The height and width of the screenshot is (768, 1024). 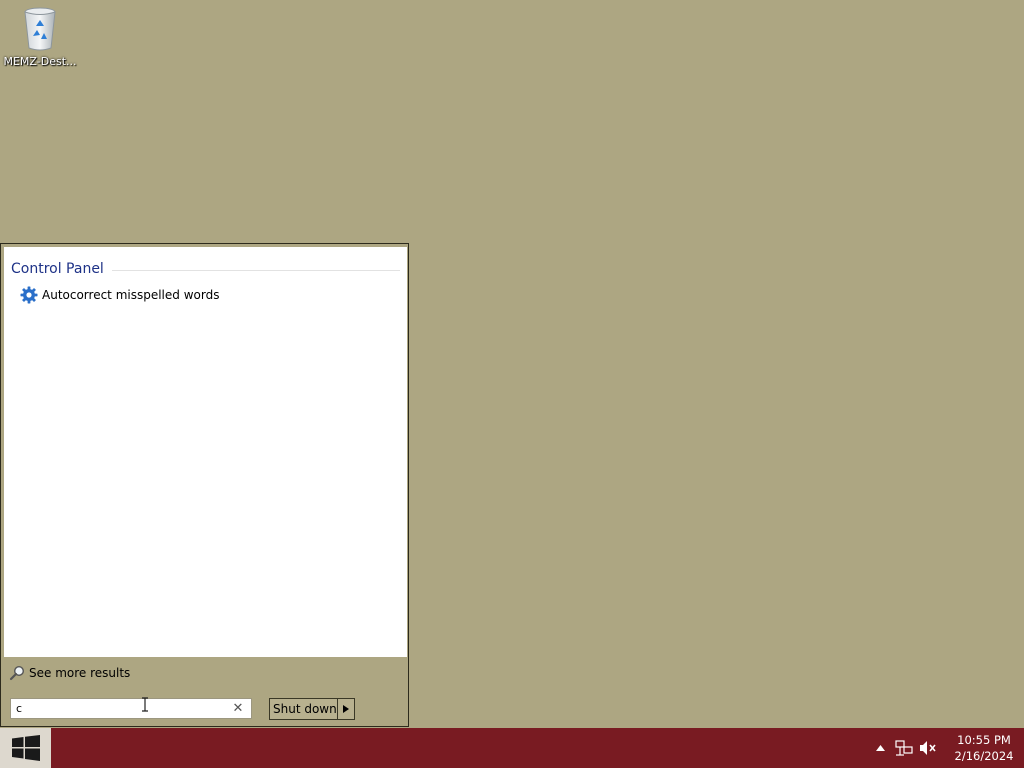 I want to click on network-icon, so click(x=904, y=748).